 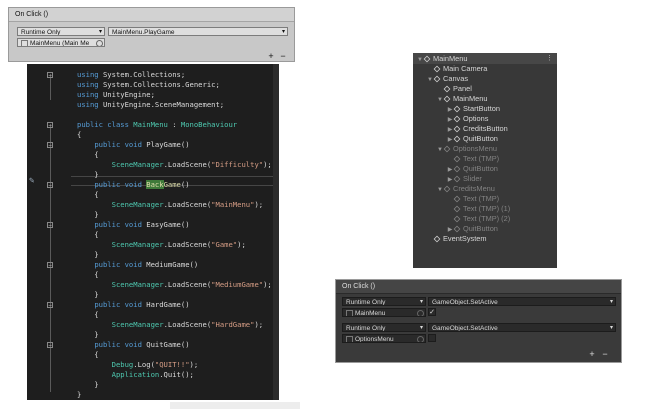 I want to click on hierarchy-item: ▶ Slider, so click(x=464, y=179).